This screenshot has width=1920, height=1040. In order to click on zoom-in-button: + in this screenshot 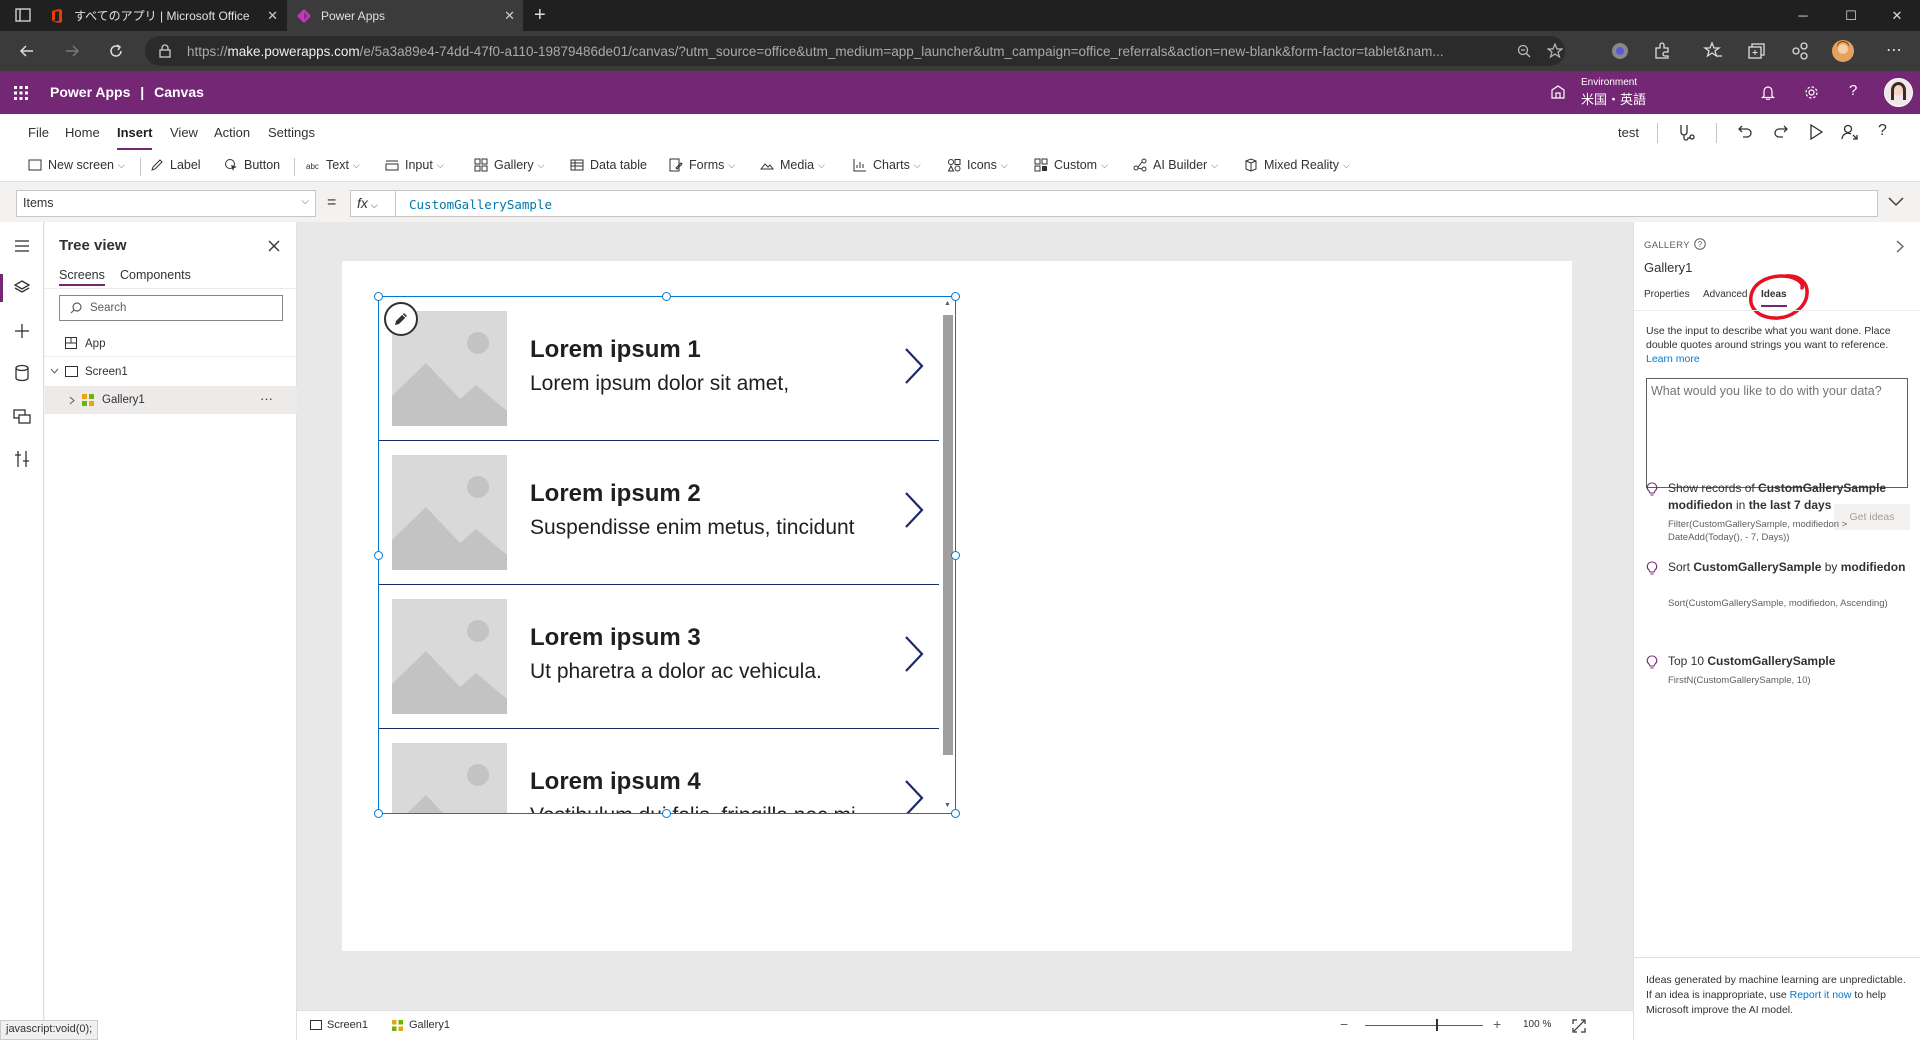, I will do `click(1497, 1024)`.